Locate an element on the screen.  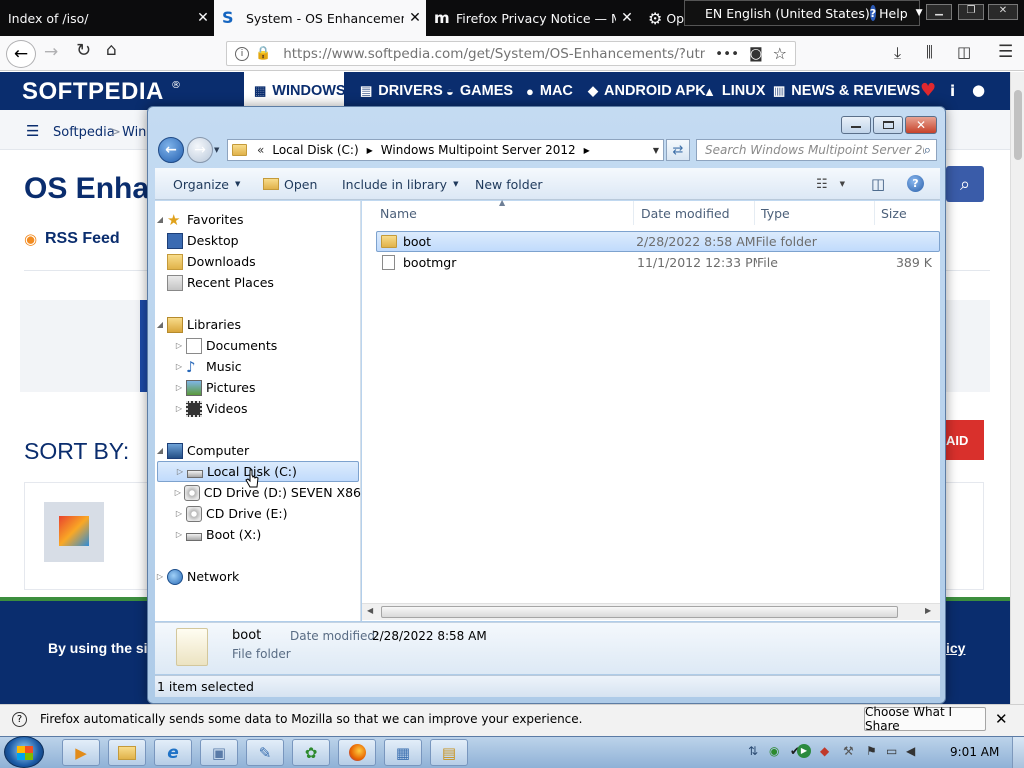
nav-libraries: ◢ Libraries is located at coordinates (258, 324).